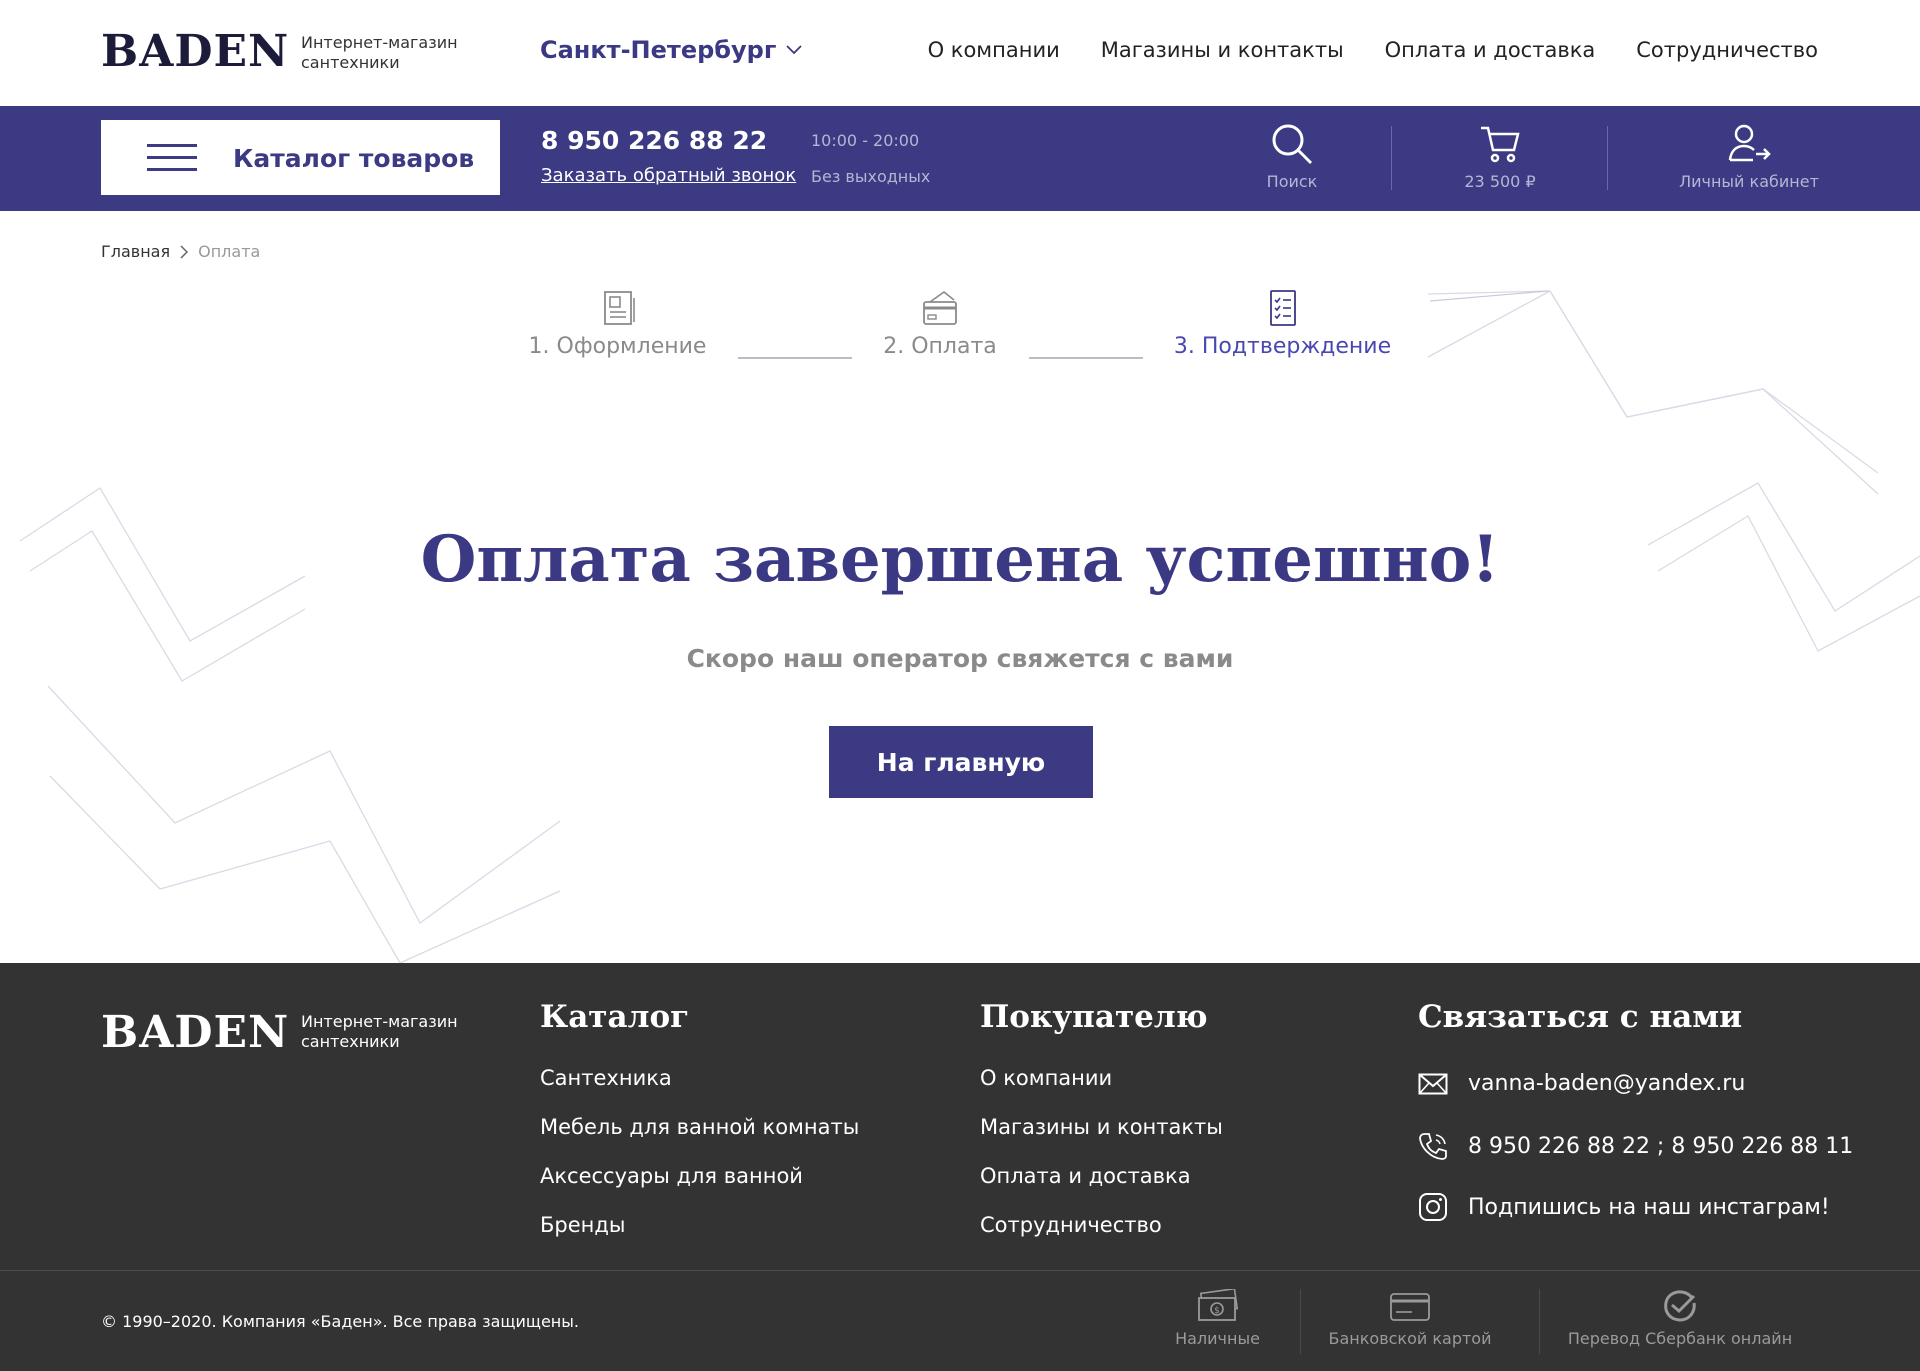 Image resolution: width=1920 pixels, height=1371 pixels. What do you see at coordinates (871, 176) in the screenshot?
I see `work-days: Без выходных` at bounding box center [871, 176].